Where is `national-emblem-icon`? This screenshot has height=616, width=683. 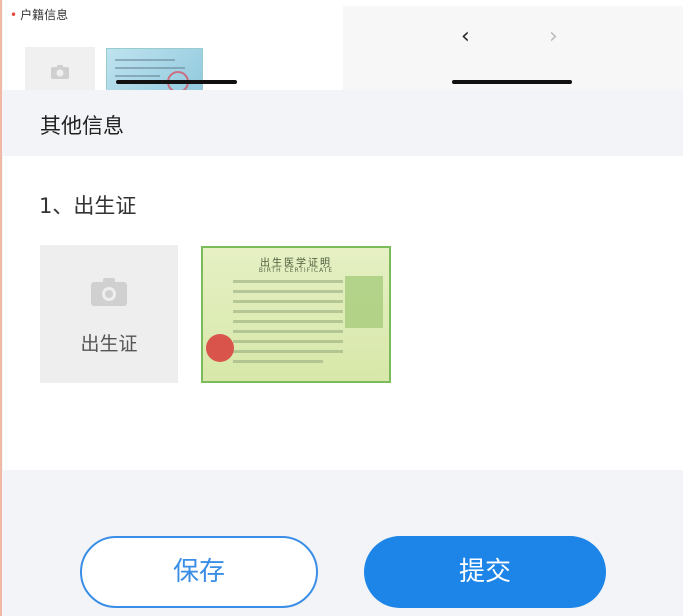
national-emblem-icon is located at coordinates (220, 348).